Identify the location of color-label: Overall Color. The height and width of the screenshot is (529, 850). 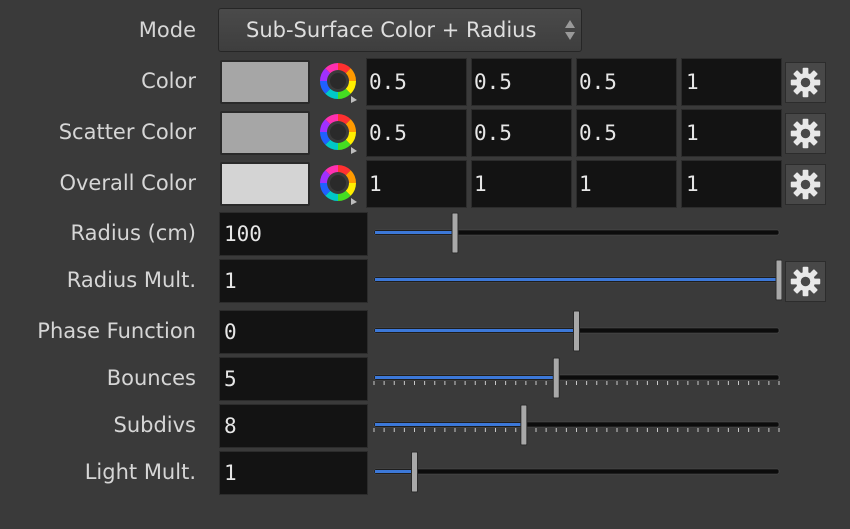
(127, 183).